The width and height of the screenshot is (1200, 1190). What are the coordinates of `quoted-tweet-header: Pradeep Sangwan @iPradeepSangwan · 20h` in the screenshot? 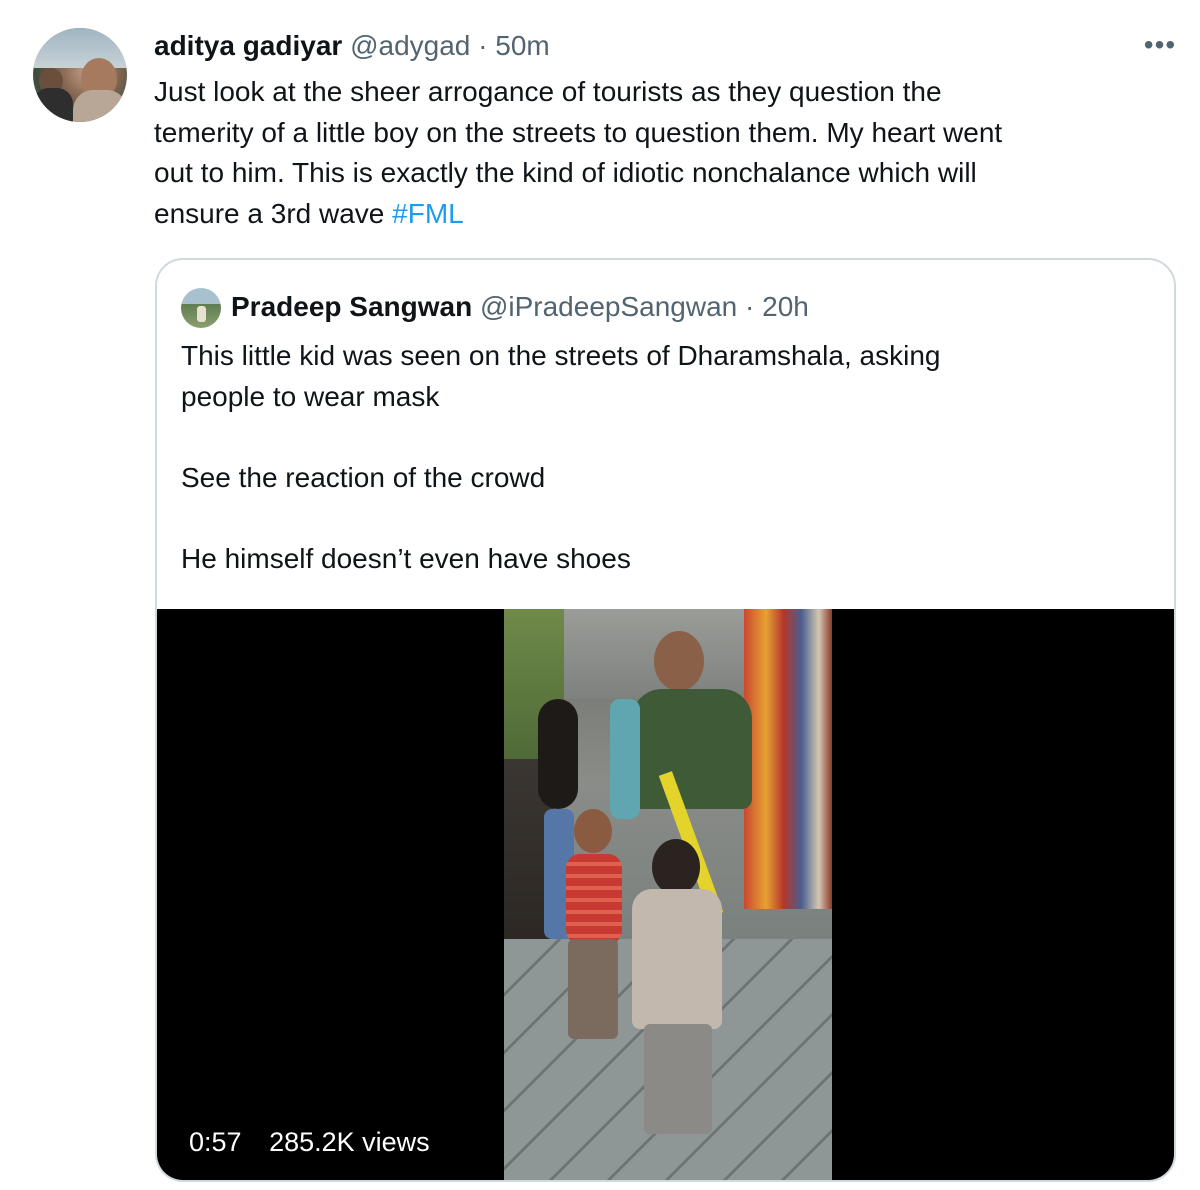 It's located at (520, 307).